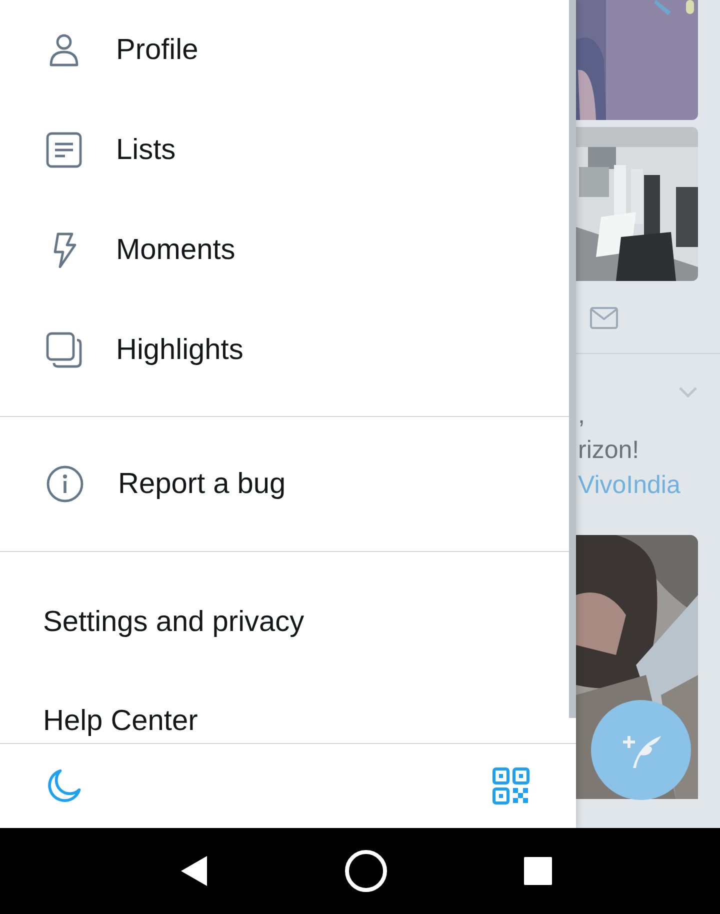 The height and width of the screenshot is (914, 720). Describe the element at coordinates (65, 484) in the screenshot. I see `info-icon` at that location.